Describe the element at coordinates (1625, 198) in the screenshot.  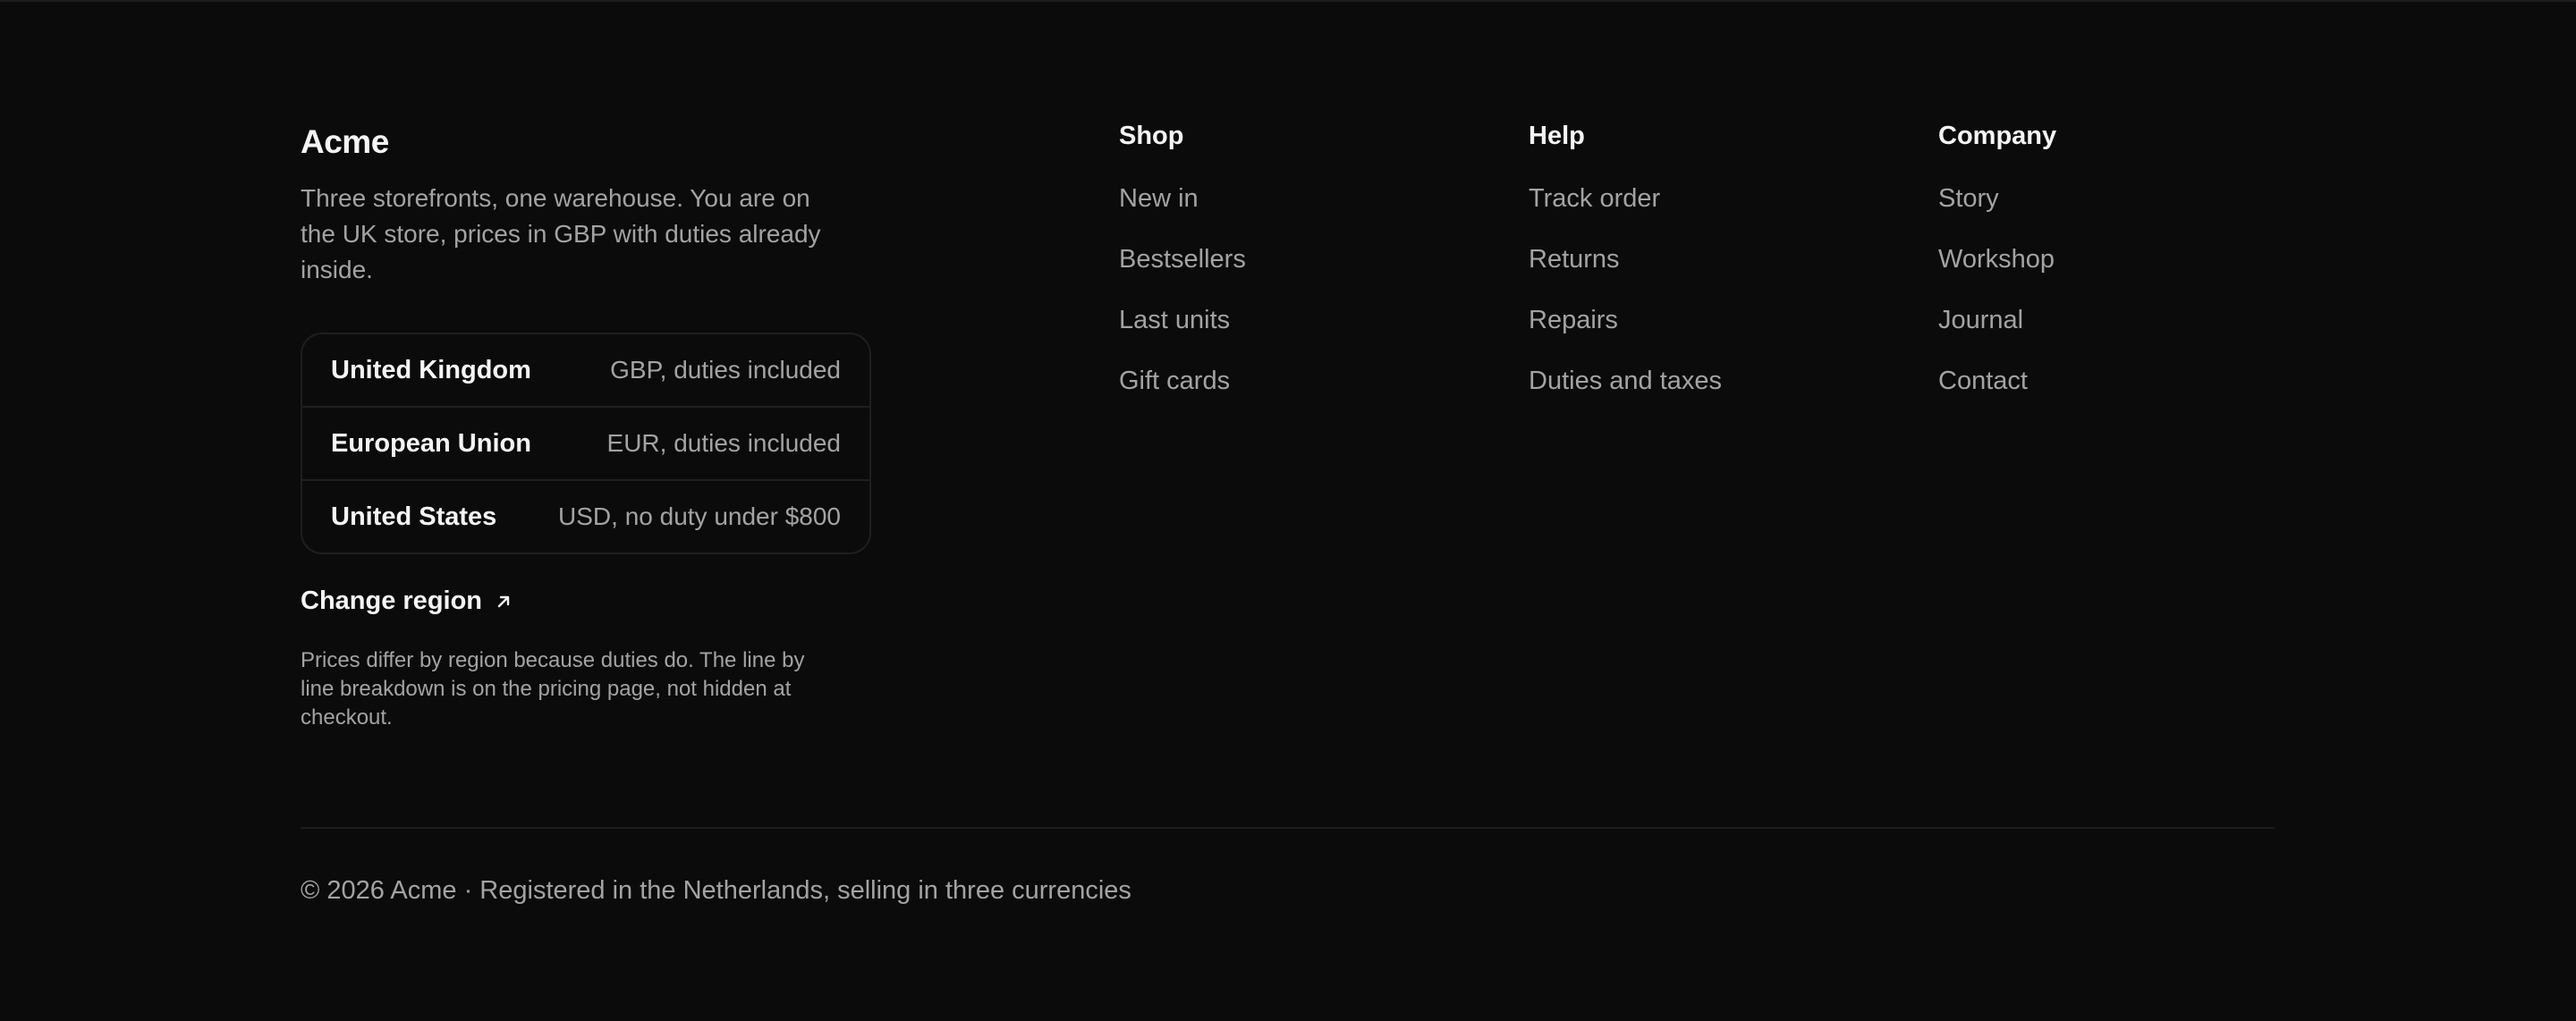
I see `nav-link-track-order: Track order` at that location.